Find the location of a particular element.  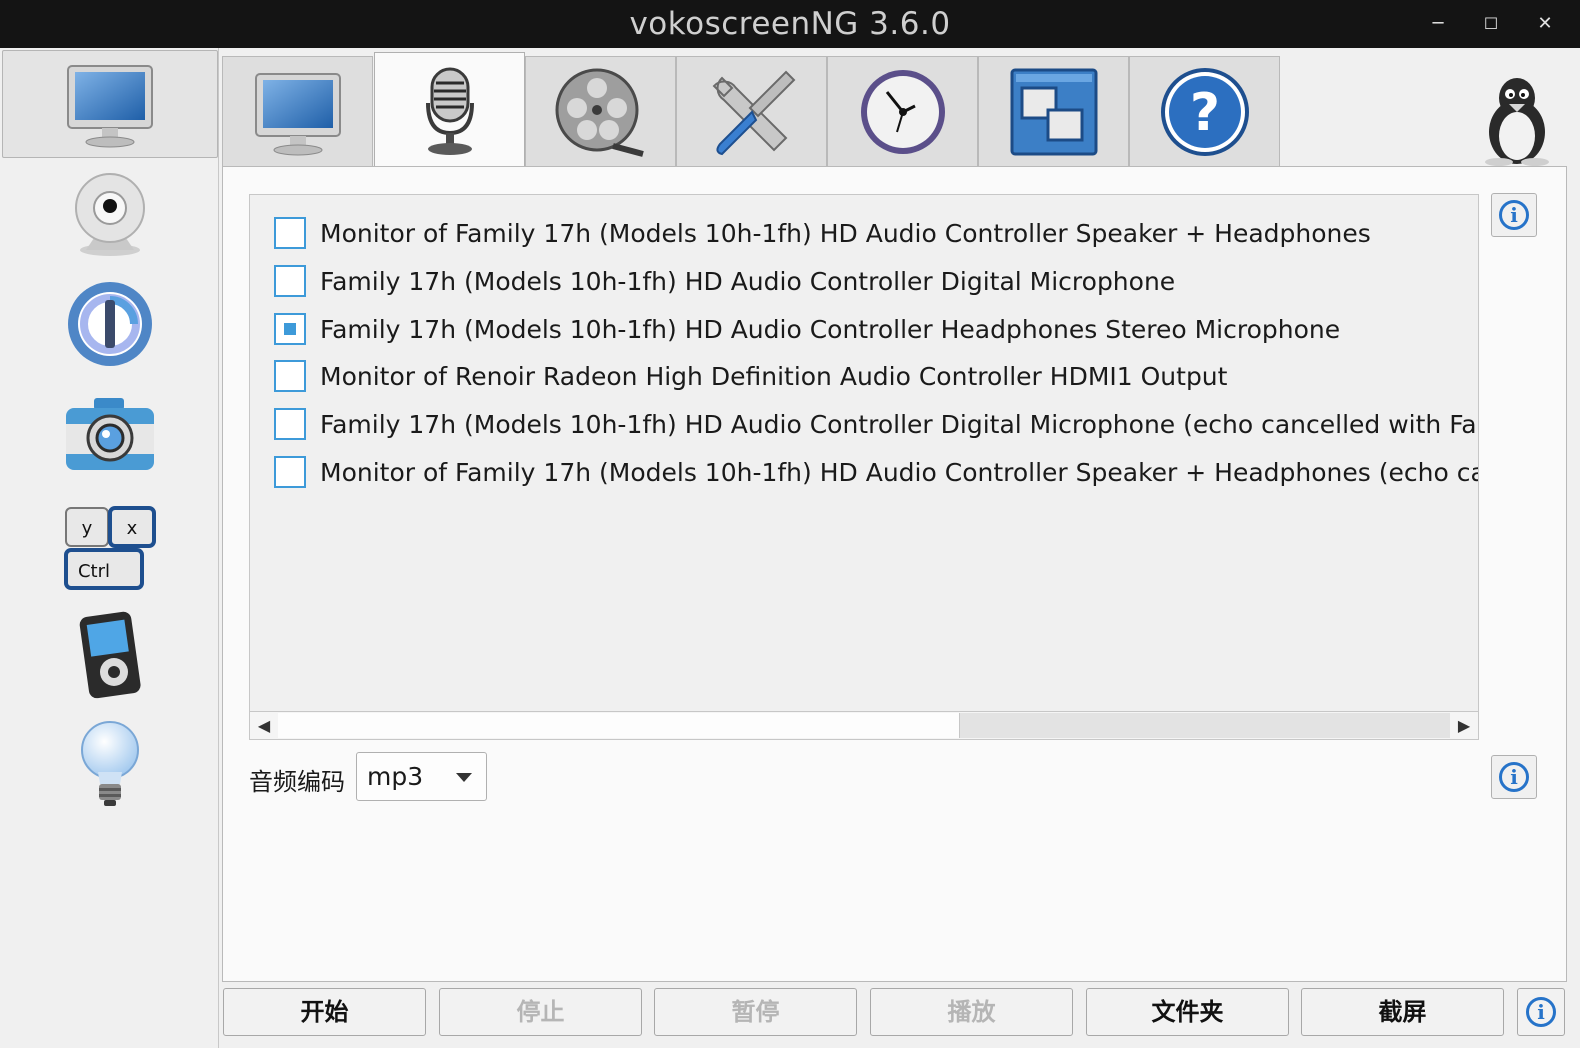

svg-text: x is located at coordinates (132, 528).